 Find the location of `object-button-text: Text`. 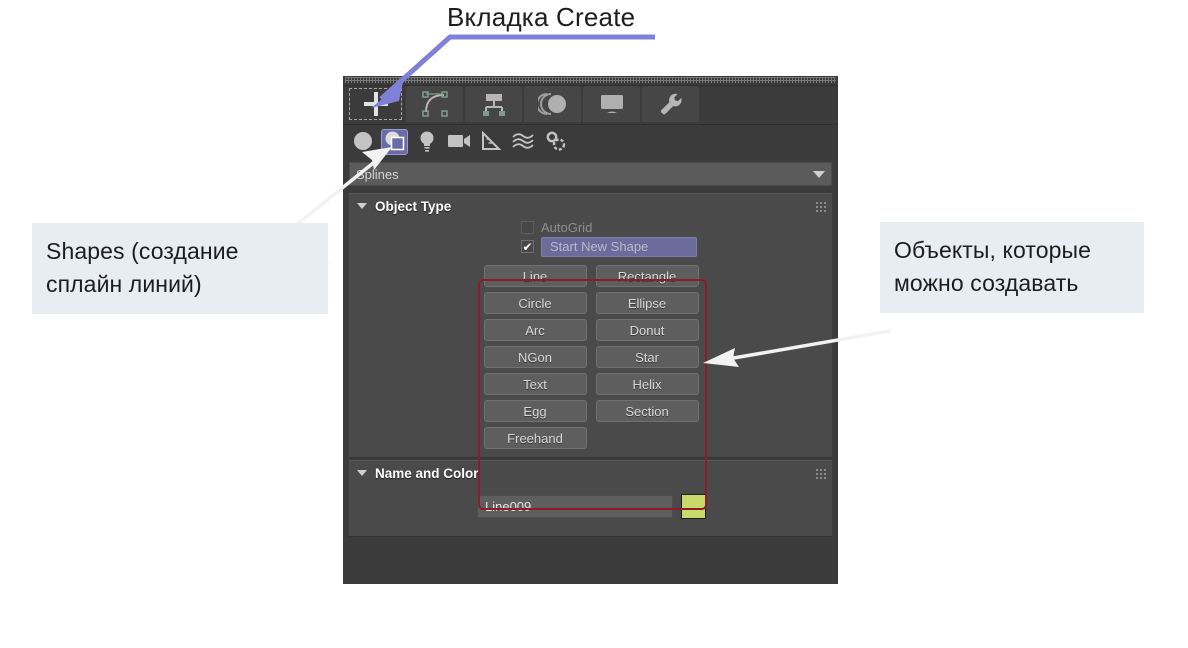

object-button-text: Text is located at coordinates (535, 384).